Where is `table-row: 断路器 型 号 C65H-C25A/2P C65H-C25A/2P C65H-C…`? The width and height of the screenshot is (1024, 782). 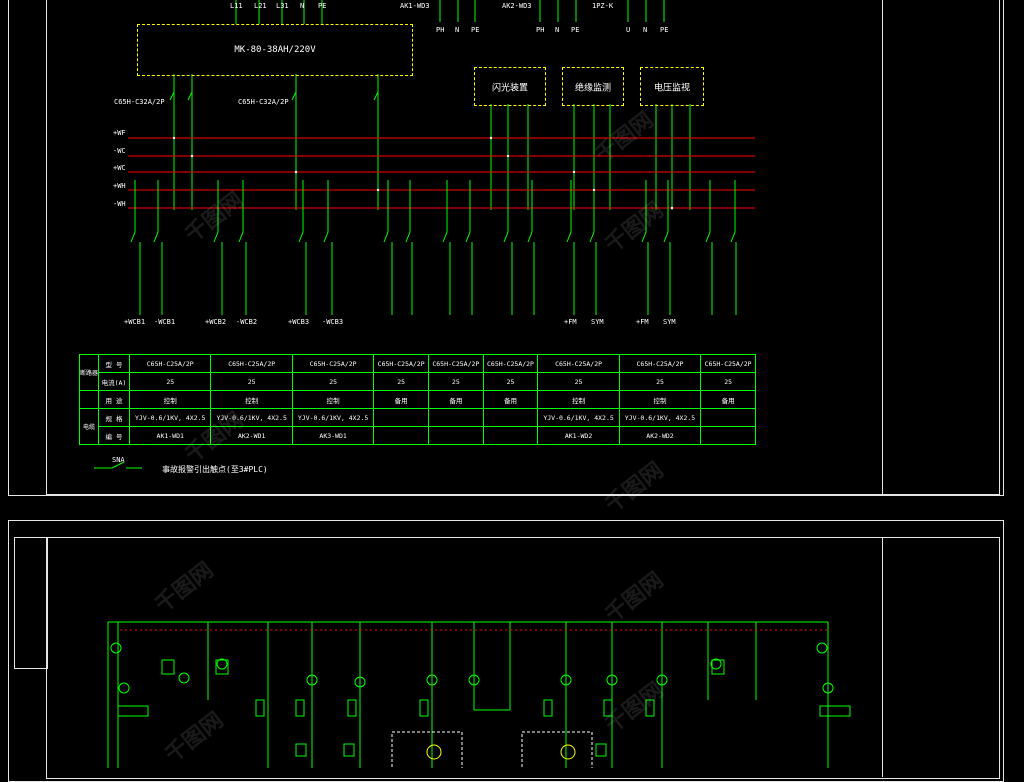
table-row: 断路器 型 号 C65H-C25A/2P C65H-C25A/2P C65H-C… is located at coordinates (417, 372).